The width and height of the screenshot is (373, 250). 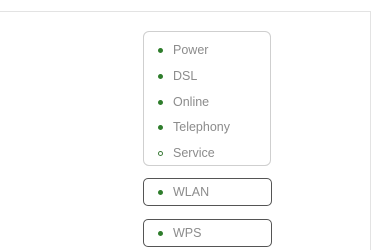 What do you see at coordinates (207, 233) in the screenshot?
I see `wps-button: WPS` at bounding box center [207, 233].